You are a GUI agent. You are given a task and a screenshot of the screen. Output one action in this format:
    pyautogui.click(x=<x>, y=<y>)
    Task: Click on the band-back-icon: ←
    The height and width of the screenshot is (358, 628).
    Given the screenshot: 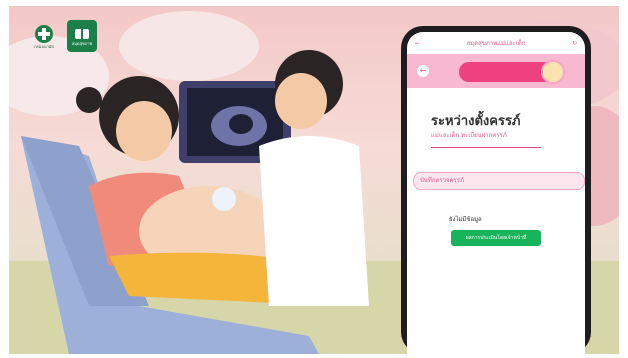 What is the action you would take?
    pyautogui.click(x=423, y=71)
    